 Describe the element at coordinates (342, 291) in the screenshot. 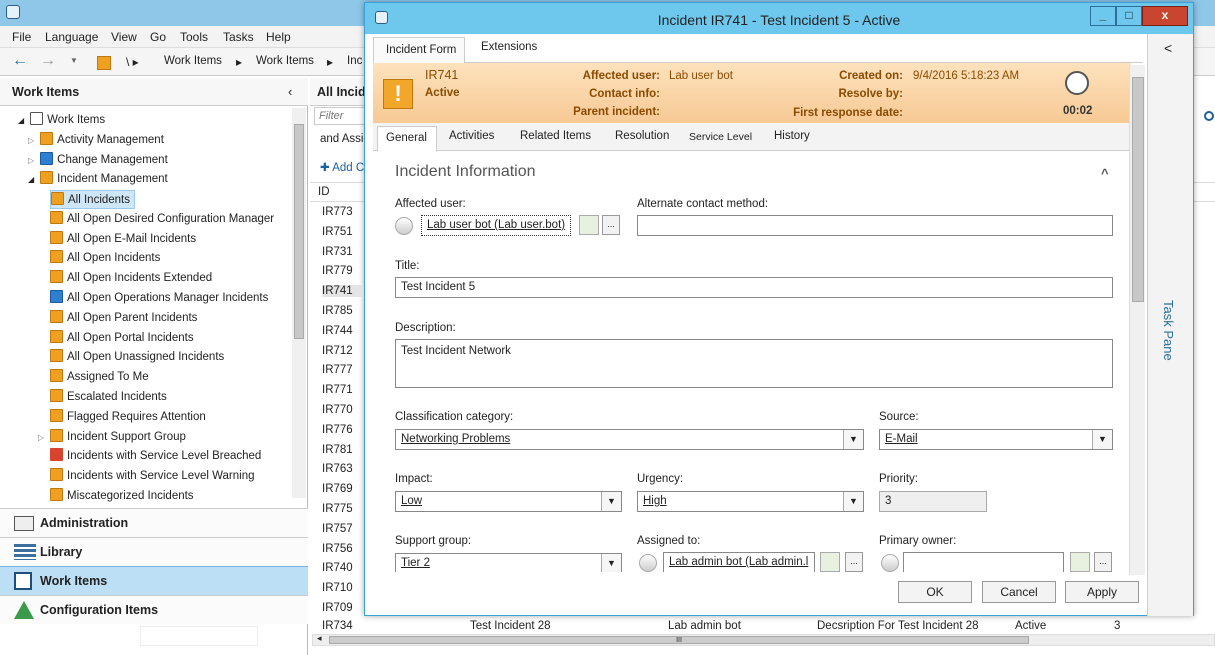

I see `list-item-id: IR741` at that location.